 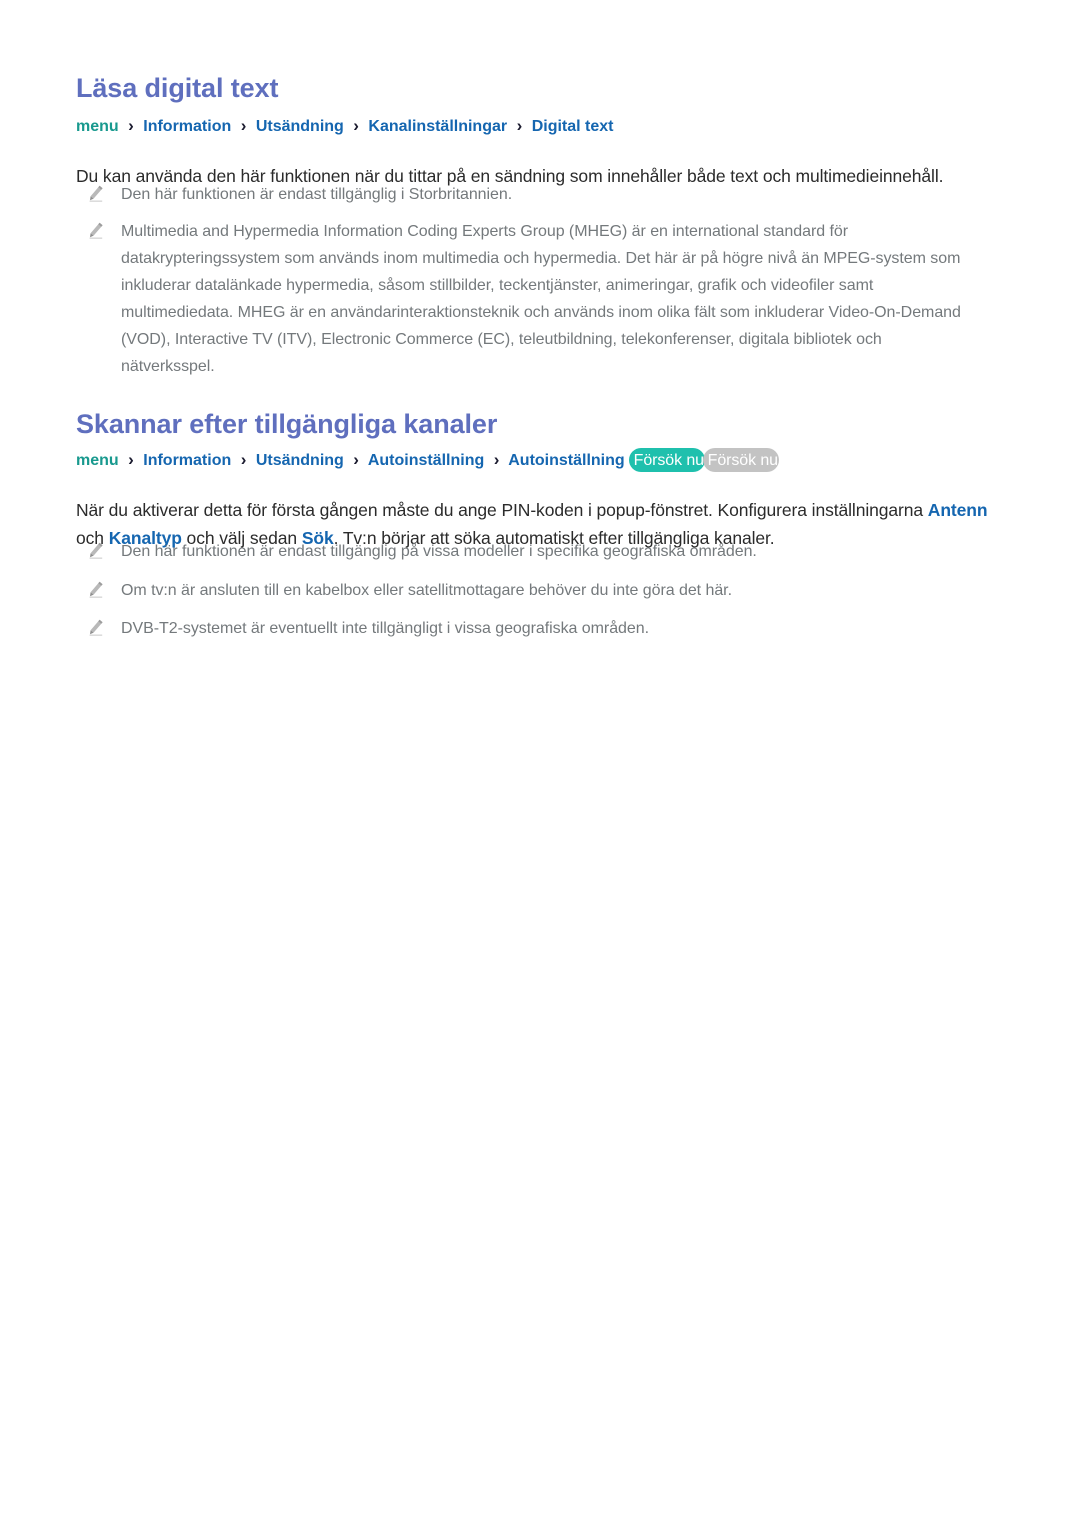 What do you see at coordinates (177, 88) in the screenshot?
I see `page-title-lasa-digital-text: Läsa digital text` at bounding box center [177, 88].